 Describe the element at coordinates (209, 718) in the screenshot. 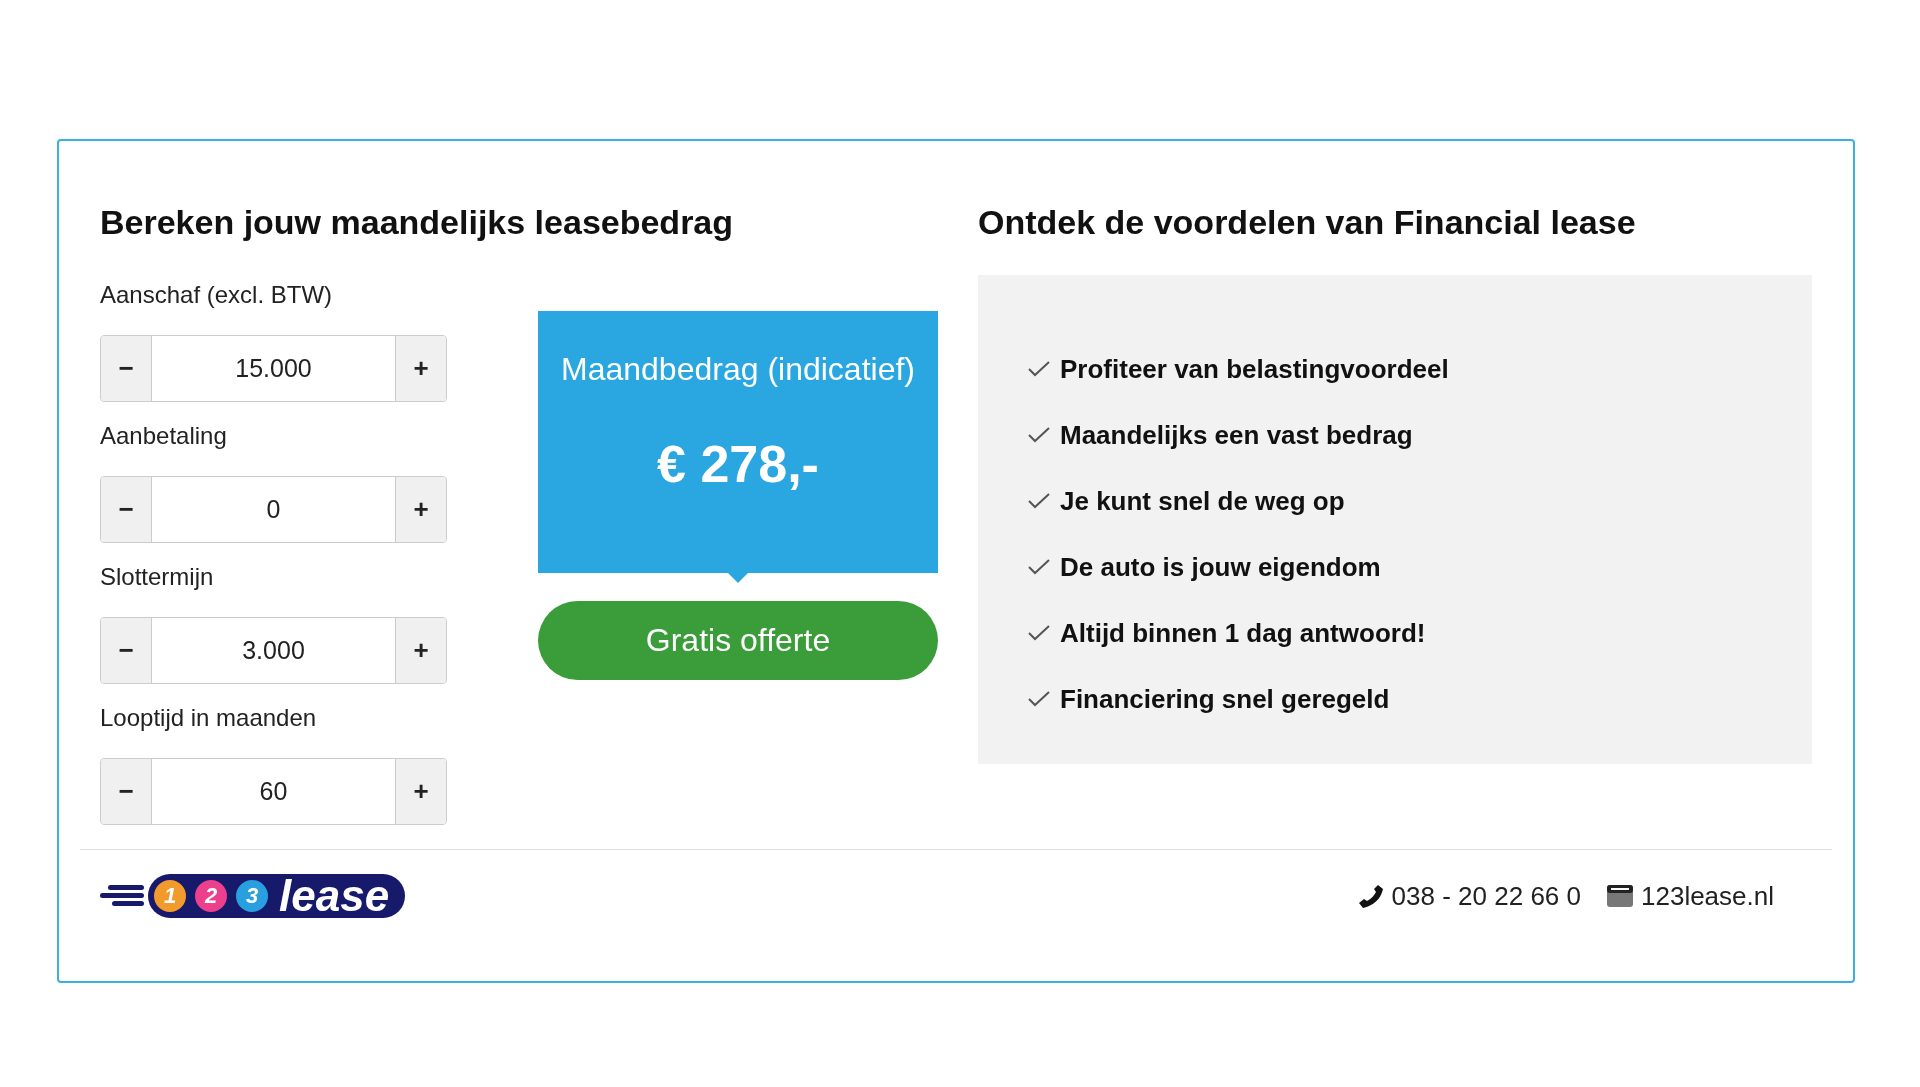

I see `field-label: Looptijd in maanden` at that location.